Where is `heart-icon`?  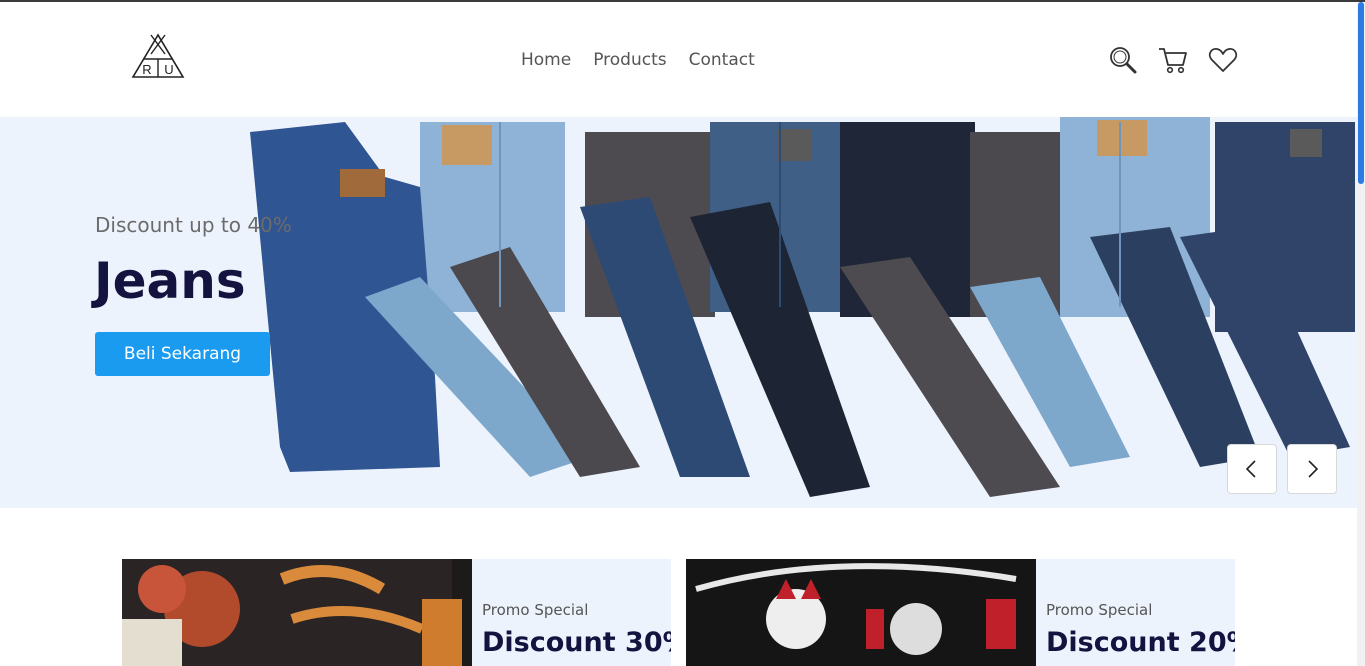
heart-icon is located at coordinates (1223, 60).